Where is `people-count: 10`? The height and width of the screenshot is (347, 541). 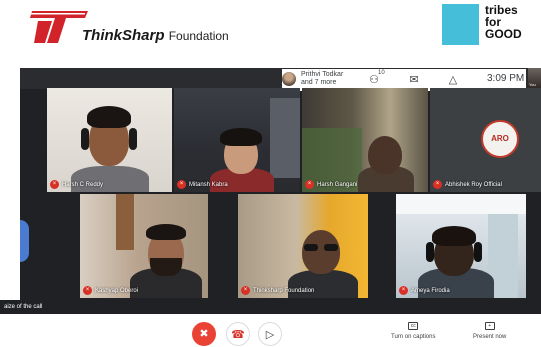
people-count: 10 is located at coordinates (381, 73).